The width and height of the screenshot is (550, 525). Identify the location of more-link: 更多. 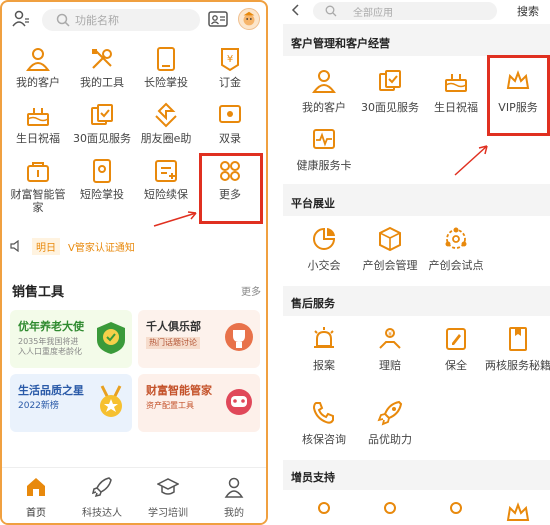
(251, 290).